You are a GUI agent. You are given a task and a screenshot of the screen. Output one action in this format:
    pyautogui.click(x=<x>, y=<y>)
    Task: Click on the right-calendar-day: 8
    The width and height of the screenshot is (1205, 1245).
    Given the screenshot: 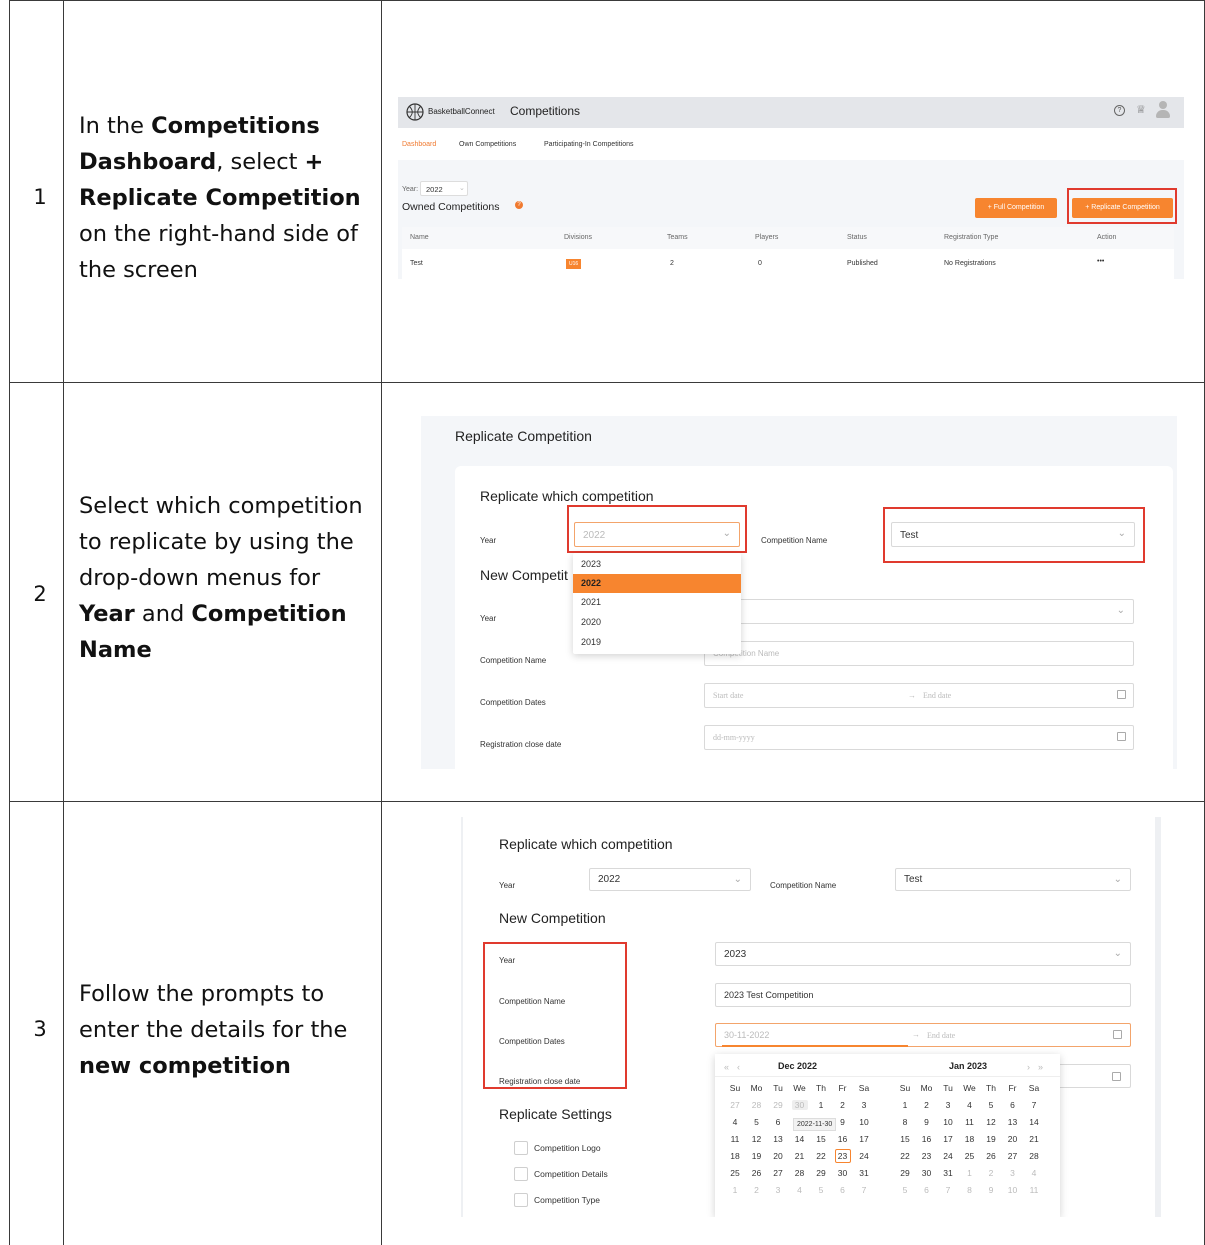 What is the action you would take?
    pyautogui.click(x=905, y=1122)
    